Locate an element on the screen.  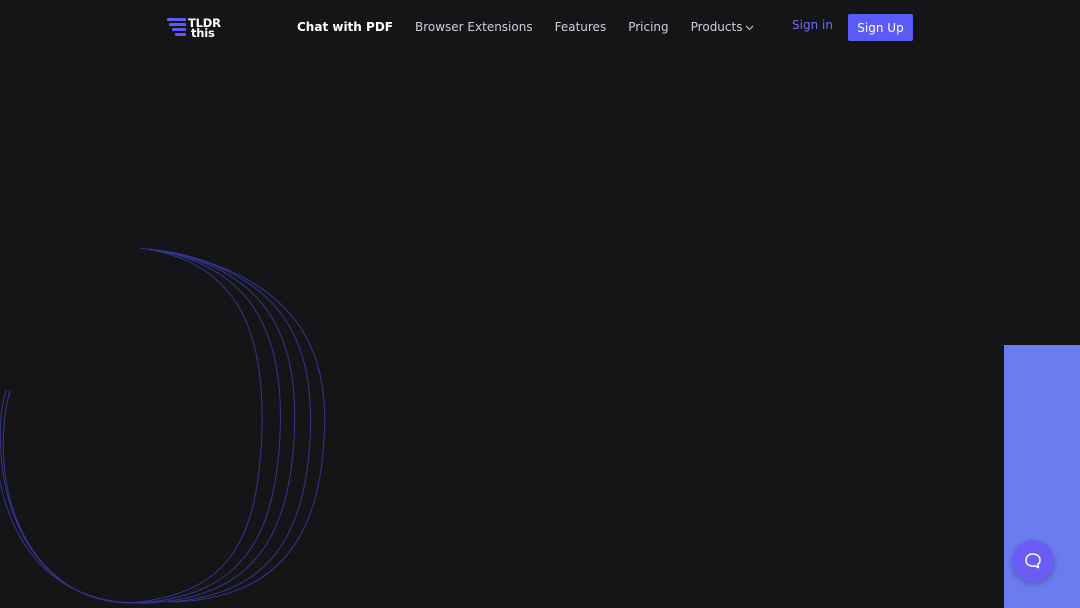
chat-bubble-icon is located at coordinates (1033, 561).